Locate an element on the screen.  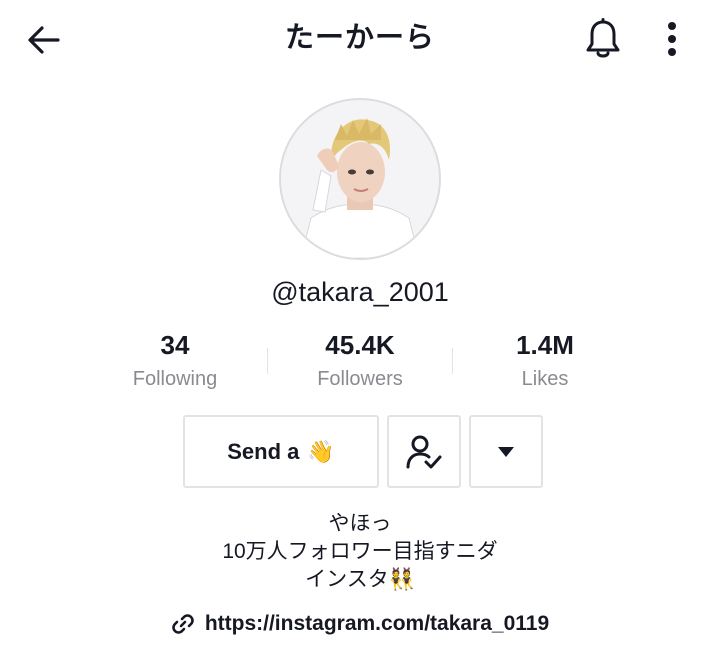
followers-label: Followers is located at coordinates (360, 379).